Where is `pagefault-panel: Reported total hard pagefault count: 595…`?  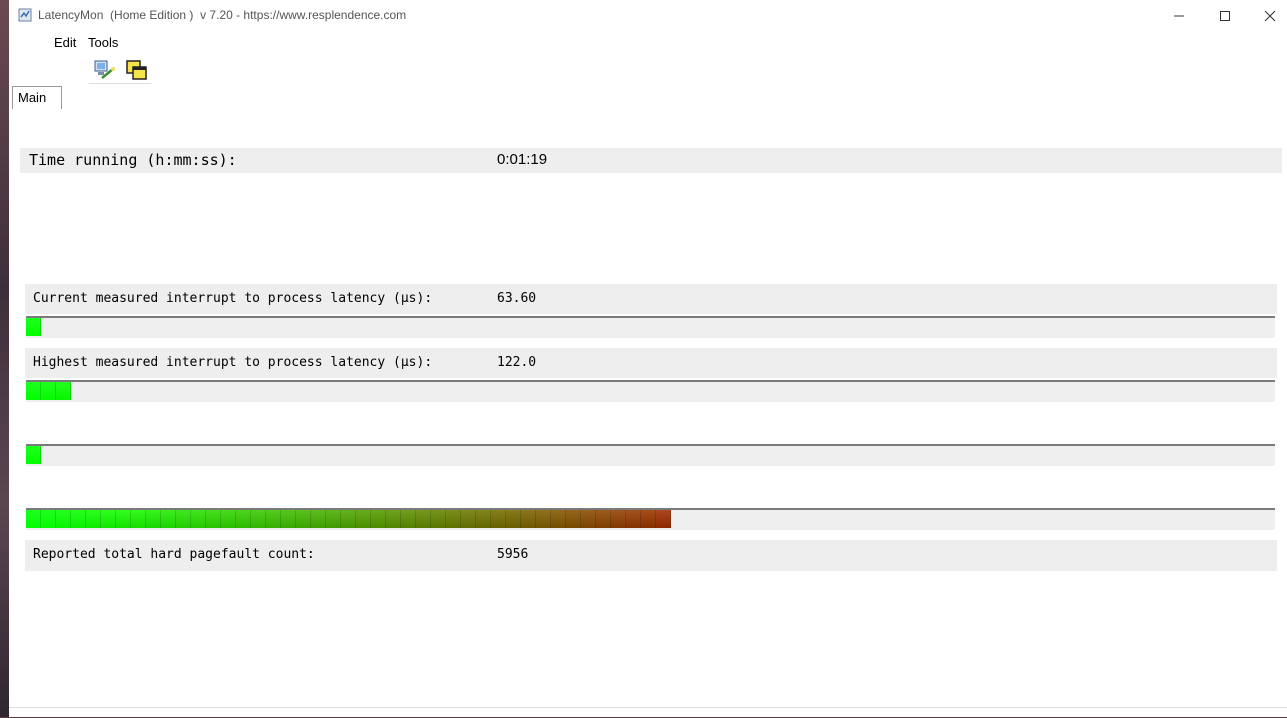 pagefault-panel: Reported total hard pagefault count: 595… is located at coordinates (651, 555).